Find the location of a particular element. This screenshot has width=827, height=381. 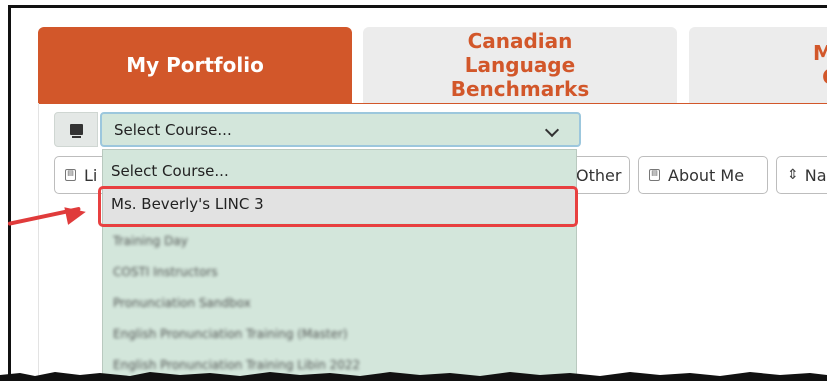

tab-clb-label: Canadian Language Benchmarks is located at coordinates (520, 65).